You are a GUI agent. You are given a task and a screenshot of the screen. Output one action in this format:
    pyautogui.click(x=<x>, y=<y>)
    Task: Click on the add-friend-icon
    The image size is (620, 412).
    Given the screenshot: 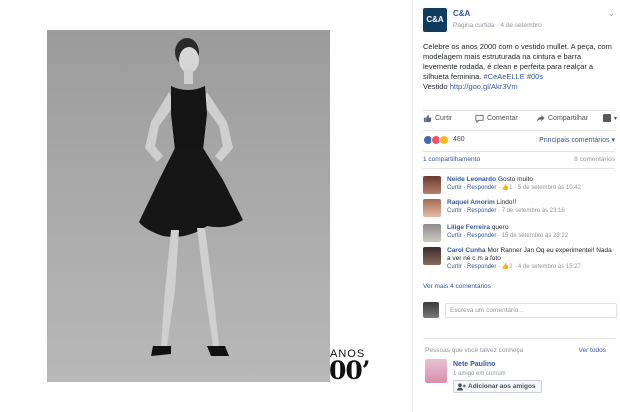 What is the action you would take?
    pyautogui.click(x=461, y=386)
    